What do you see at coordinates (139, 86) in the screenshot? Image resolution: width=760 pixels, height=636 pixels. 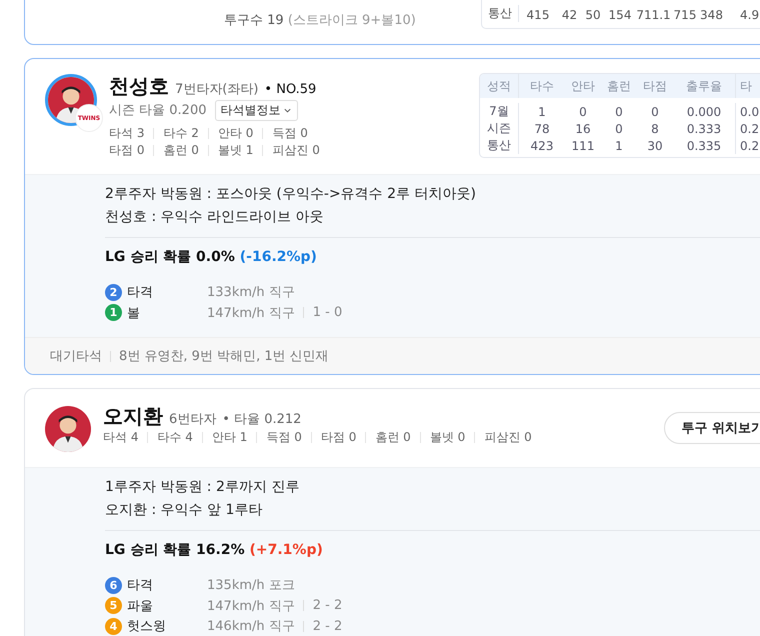 I see `player-name: 천성호` at bounding box center [139, 86].